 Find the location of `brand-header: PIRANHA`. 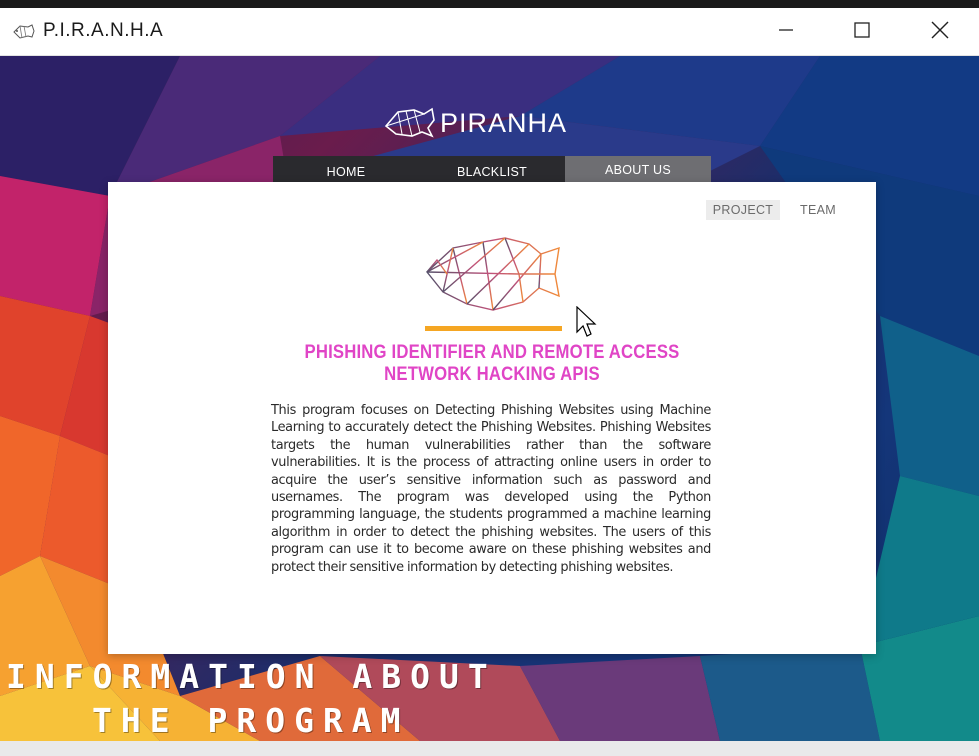

brand-header: PIRANHA is located at coordinates (484, 124).